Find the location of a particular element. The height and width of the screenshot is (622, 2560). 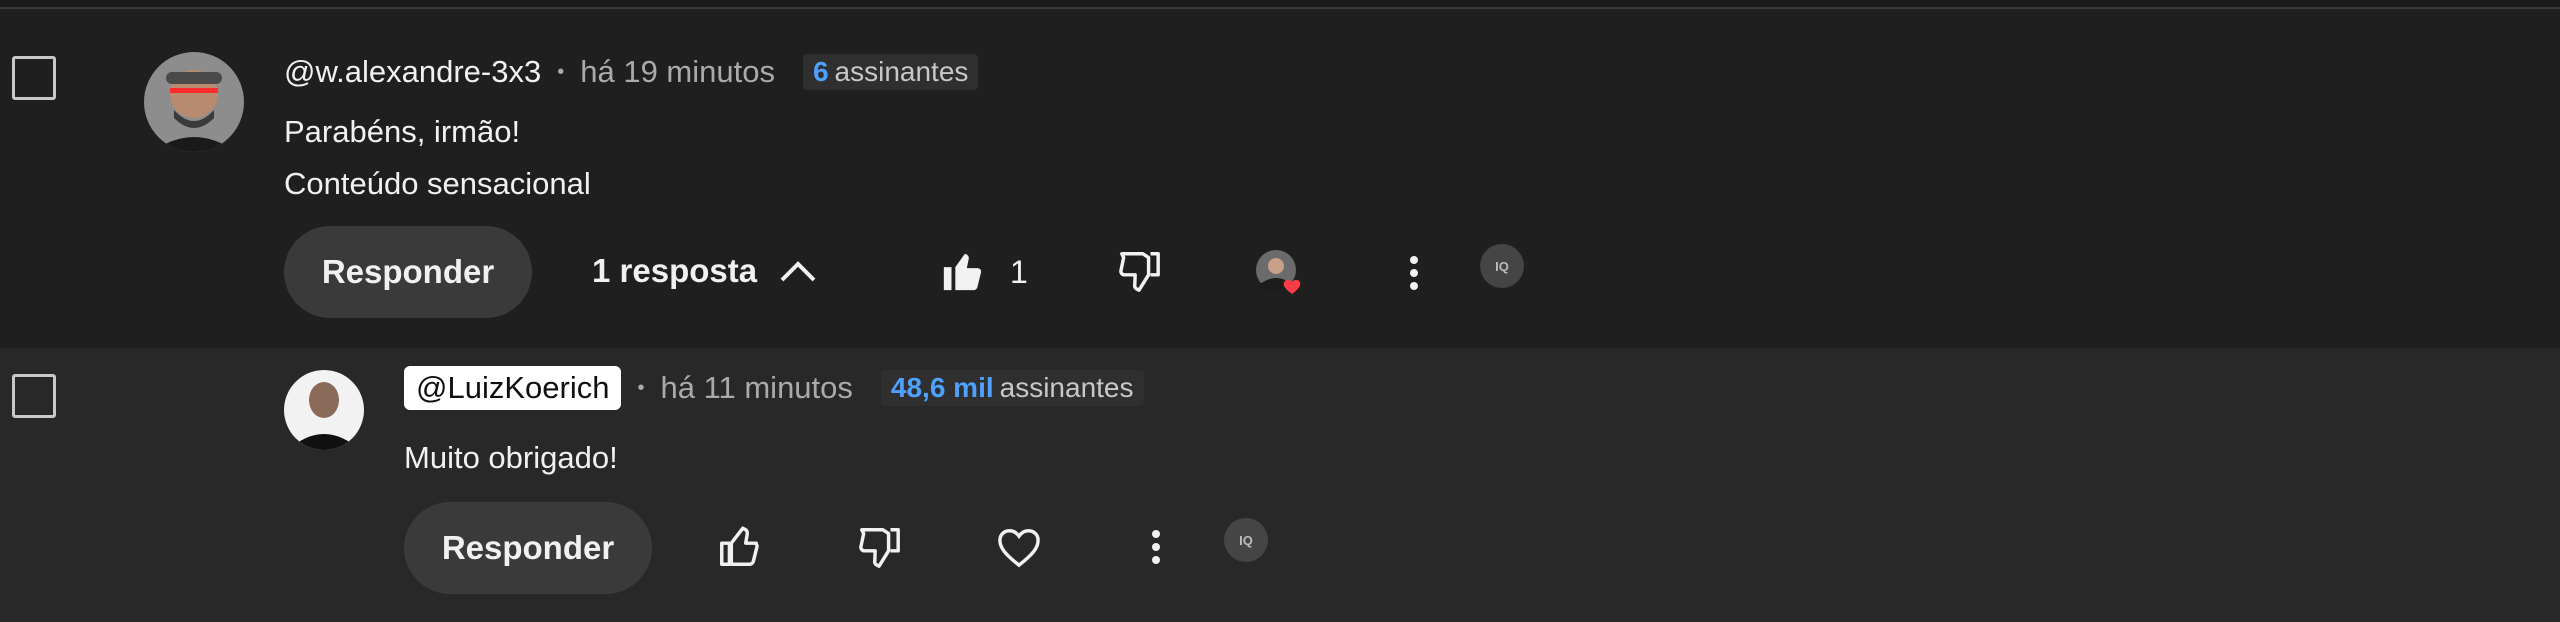

like-count: 1 is located at coordinates (1019, 272).